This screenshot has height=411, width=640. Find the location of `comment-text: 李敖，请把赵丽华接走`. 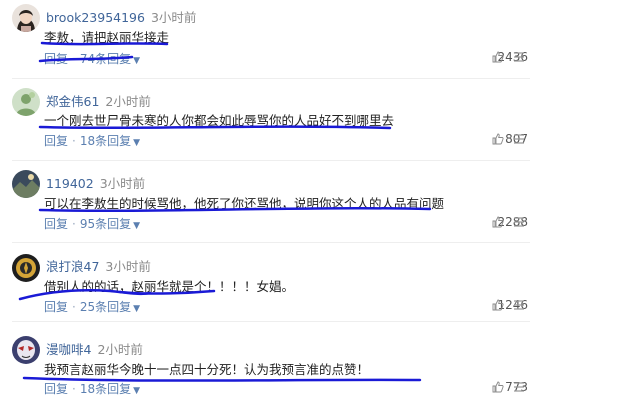

comment-text: 李敖，请把赵丽华接走 is located at coordinates (107, 37).